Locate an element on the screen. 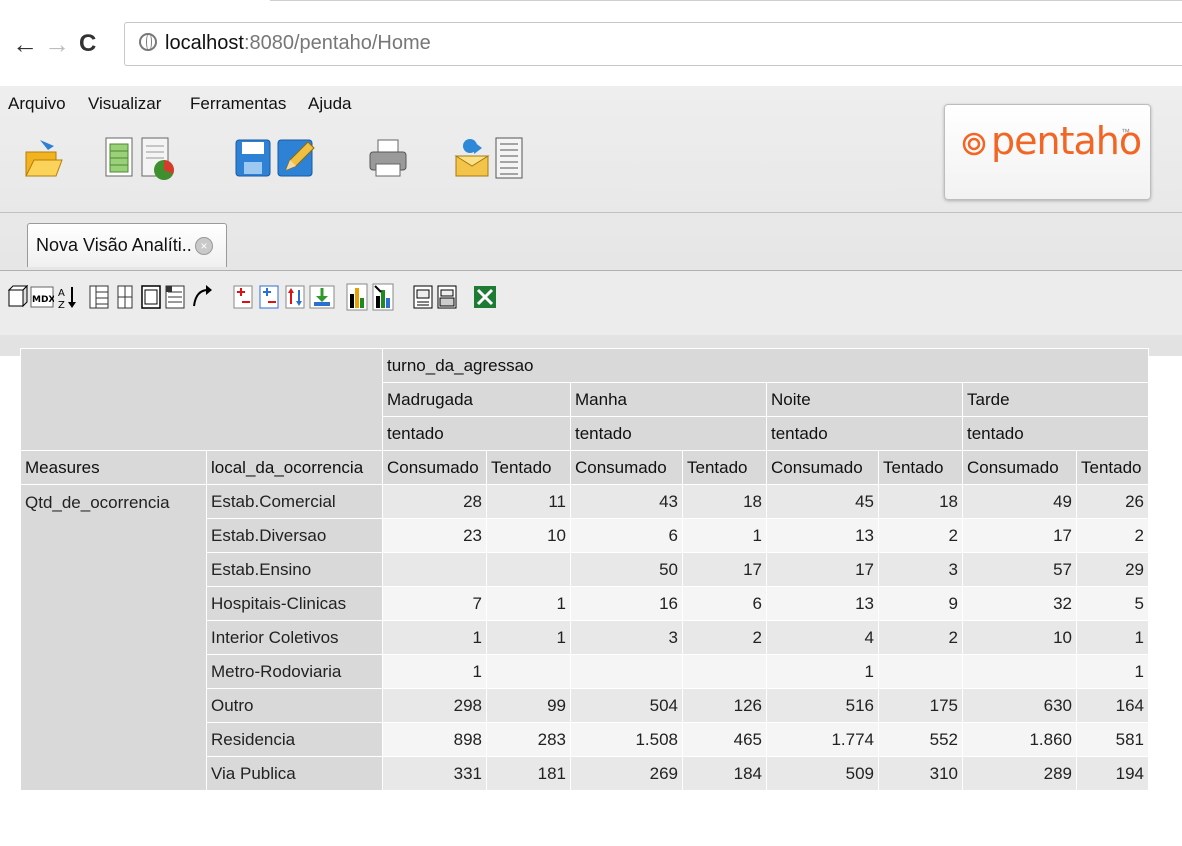 This screenshot has width=1182, height=846. back-arrow-icon: ← is located at coordinates (25, 44).